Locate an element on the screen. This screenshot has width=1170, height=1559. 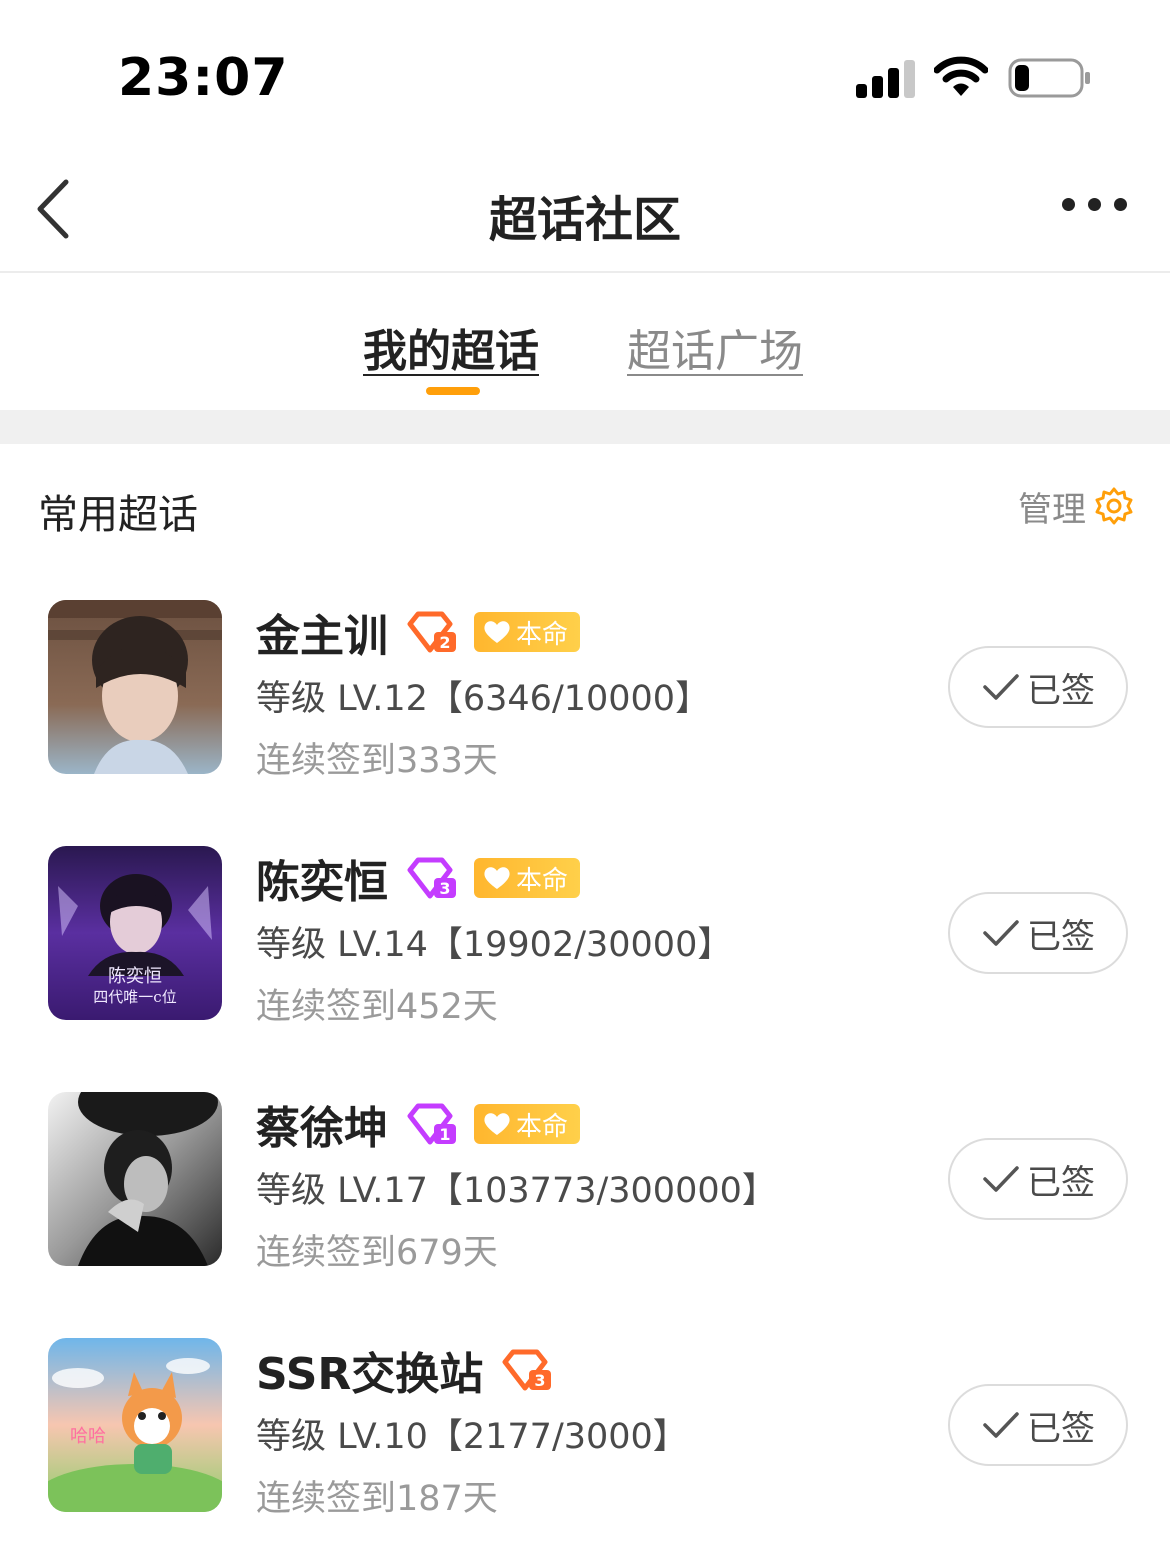
svg-text: 哈哈 is located at coordinates (88, 1436).